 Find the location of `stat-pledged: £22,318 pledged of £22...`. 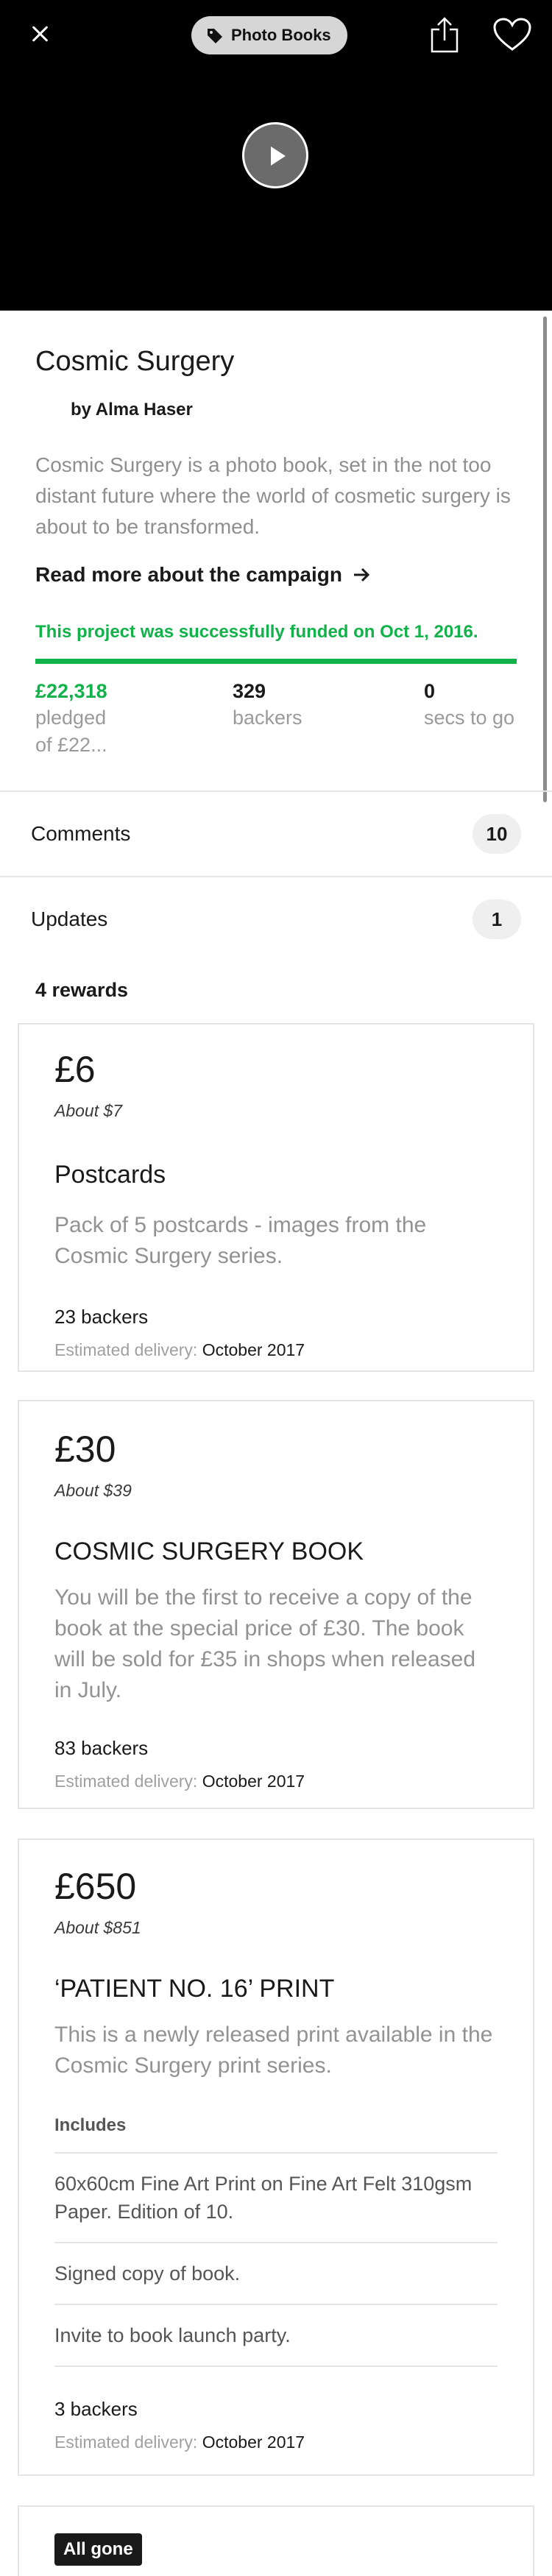

stat-pledged: £22,318 pledged of £22... is located at coordinates (71, 719).